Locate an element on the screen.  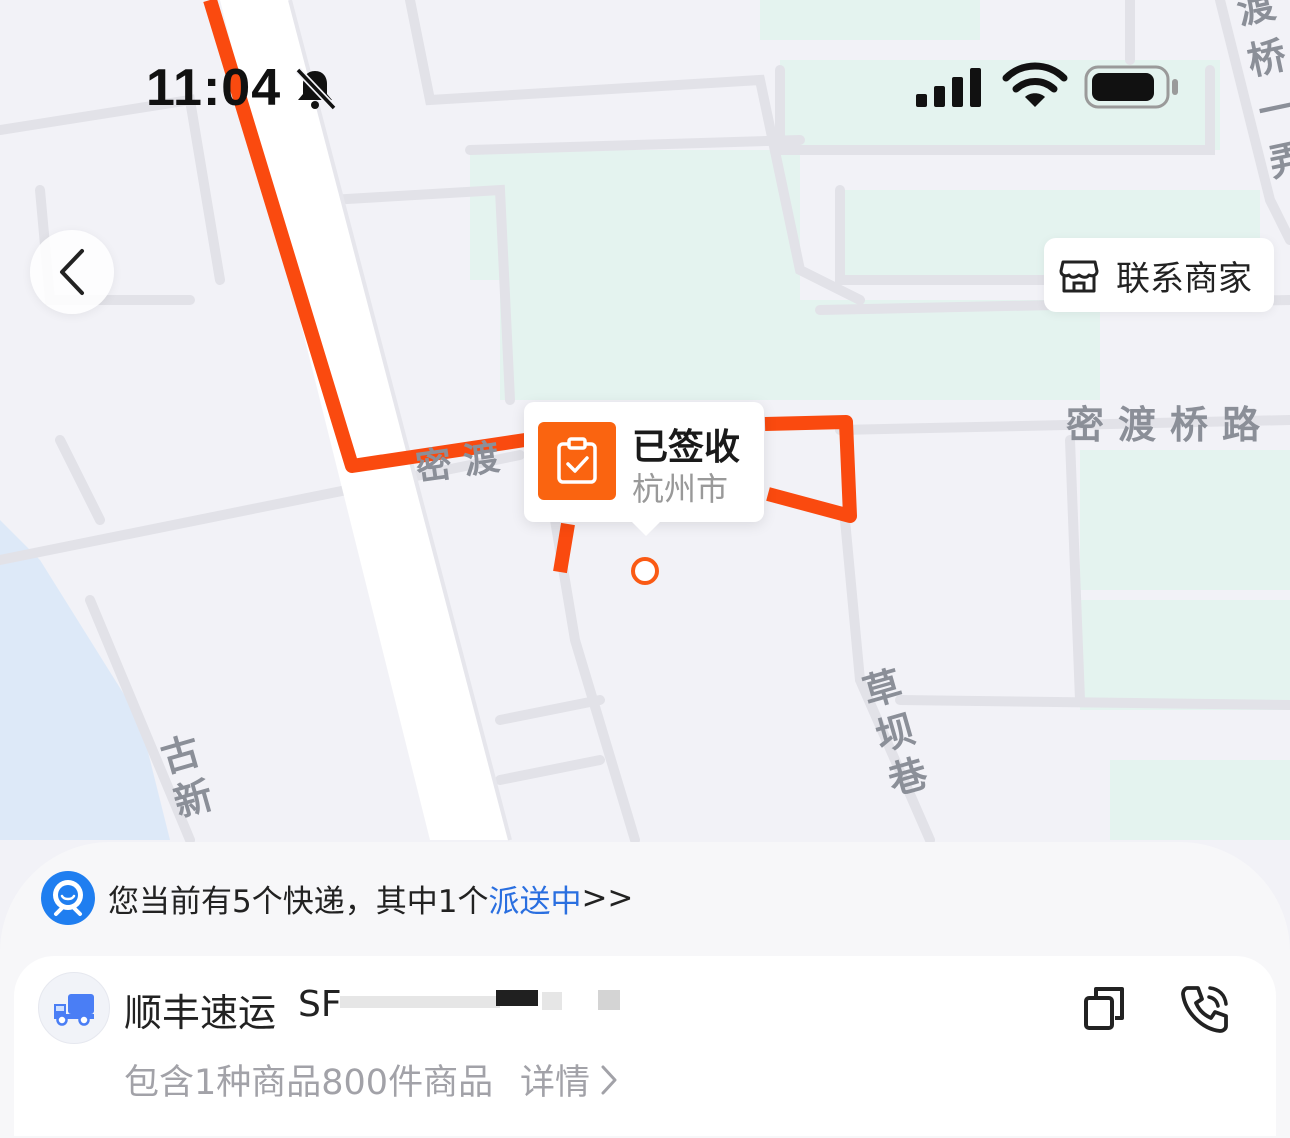
status-icon-box is located at coordinates (577, 461).